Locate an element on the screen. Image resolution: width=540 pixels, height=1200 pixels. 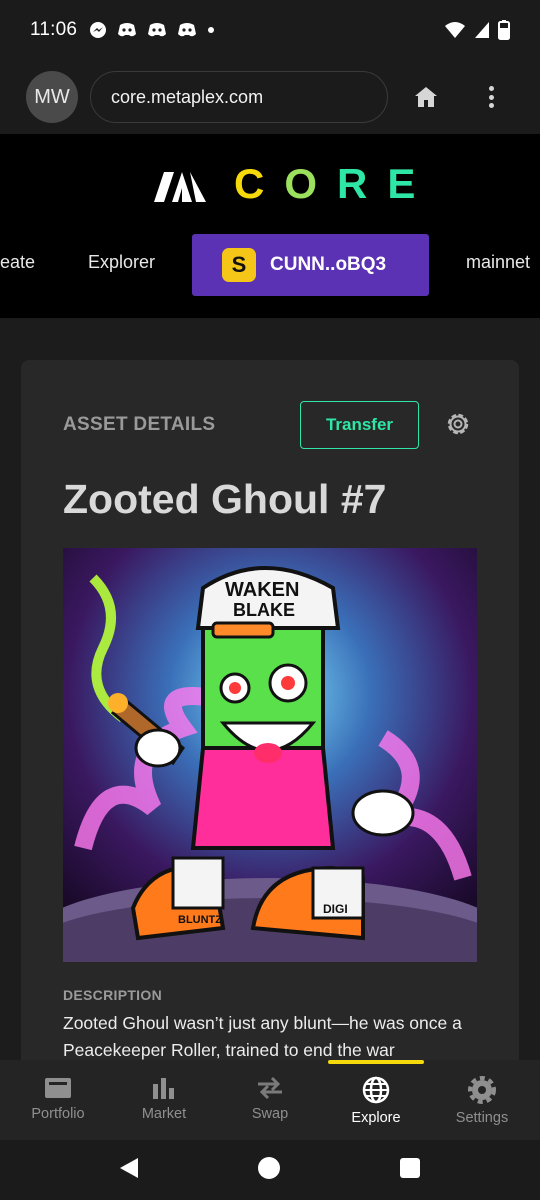
nav-create-link: eate is located at coordinates (17, 262).